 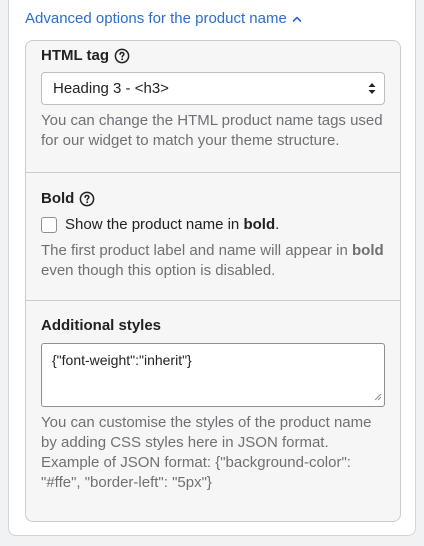 What do you see at coordinates (49, 224) in the screenshot?
I see `bold-checkbox` at bounding box center [49, 224].